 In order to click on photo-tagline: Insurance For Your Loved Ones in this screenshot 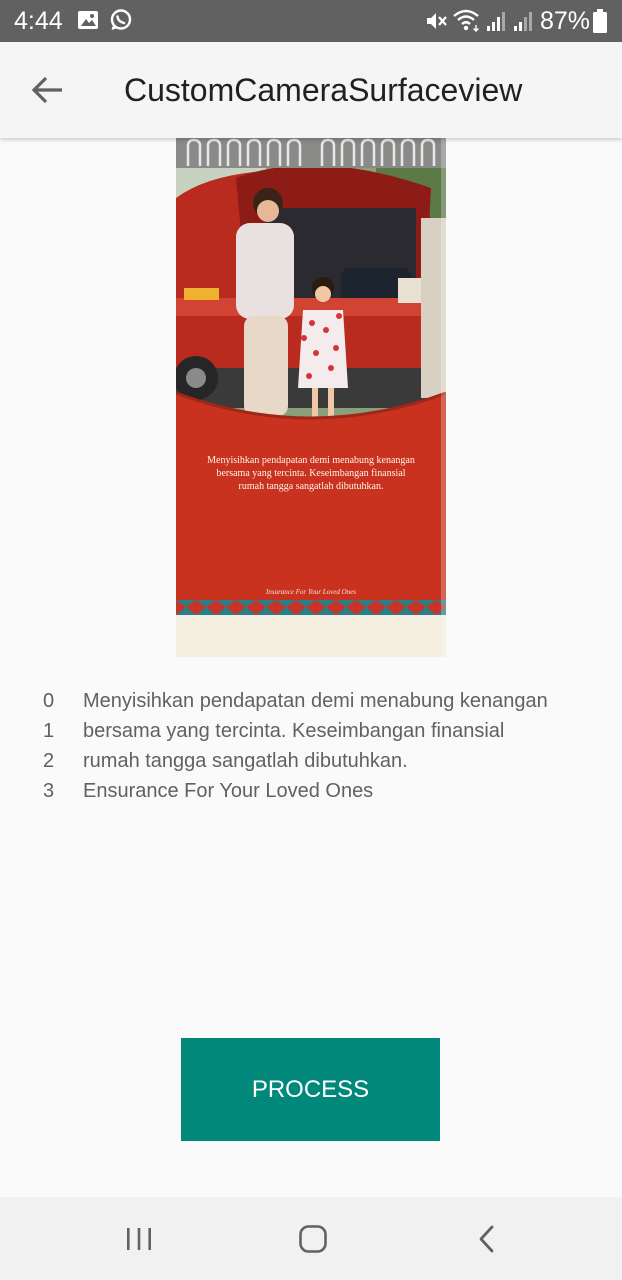, I will do `click(311, 592)`.